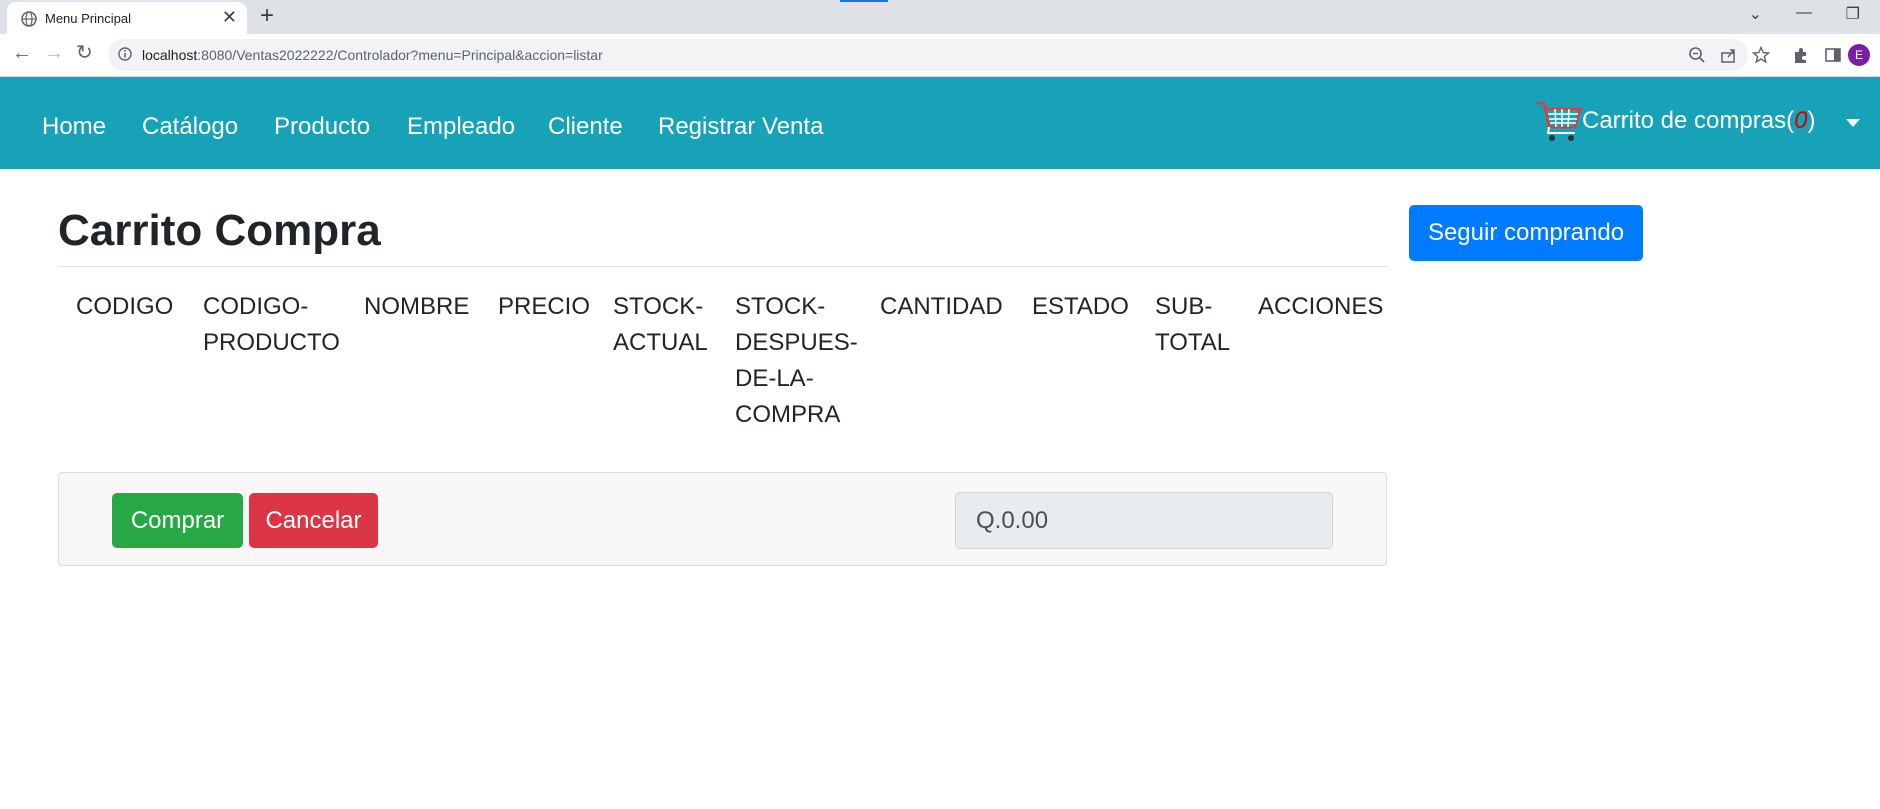 This screenshot has height=809, width=1880. I want to click on header-precio: PRECIO, so click(544, 307).